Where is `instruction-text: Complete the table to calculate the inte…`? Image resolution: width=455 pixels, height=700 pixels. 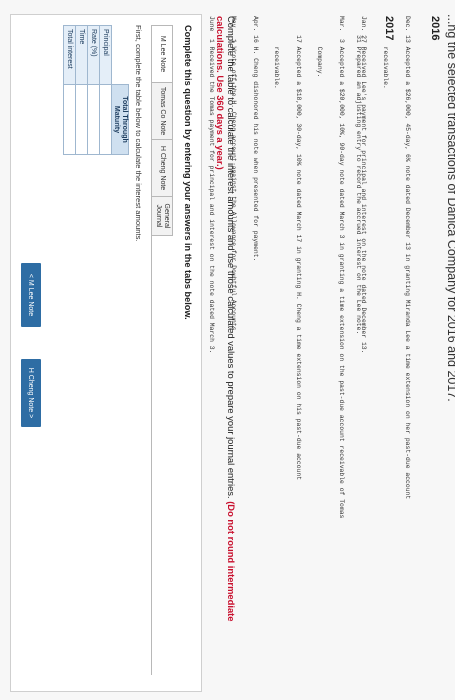
instruction-text: Complete the table to calculate the inte… is located at coordinates (231, 259).